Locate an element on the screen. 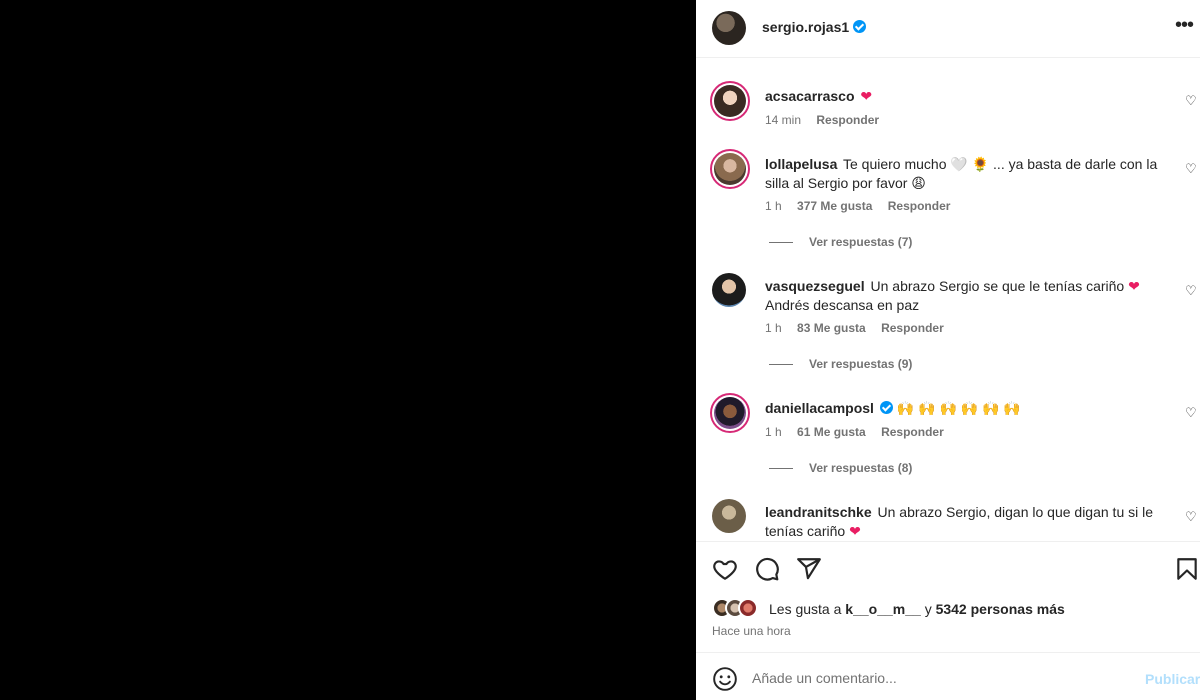 This screenshot has width=1200, height=700. comment-input is located at coordinates (942, 678).